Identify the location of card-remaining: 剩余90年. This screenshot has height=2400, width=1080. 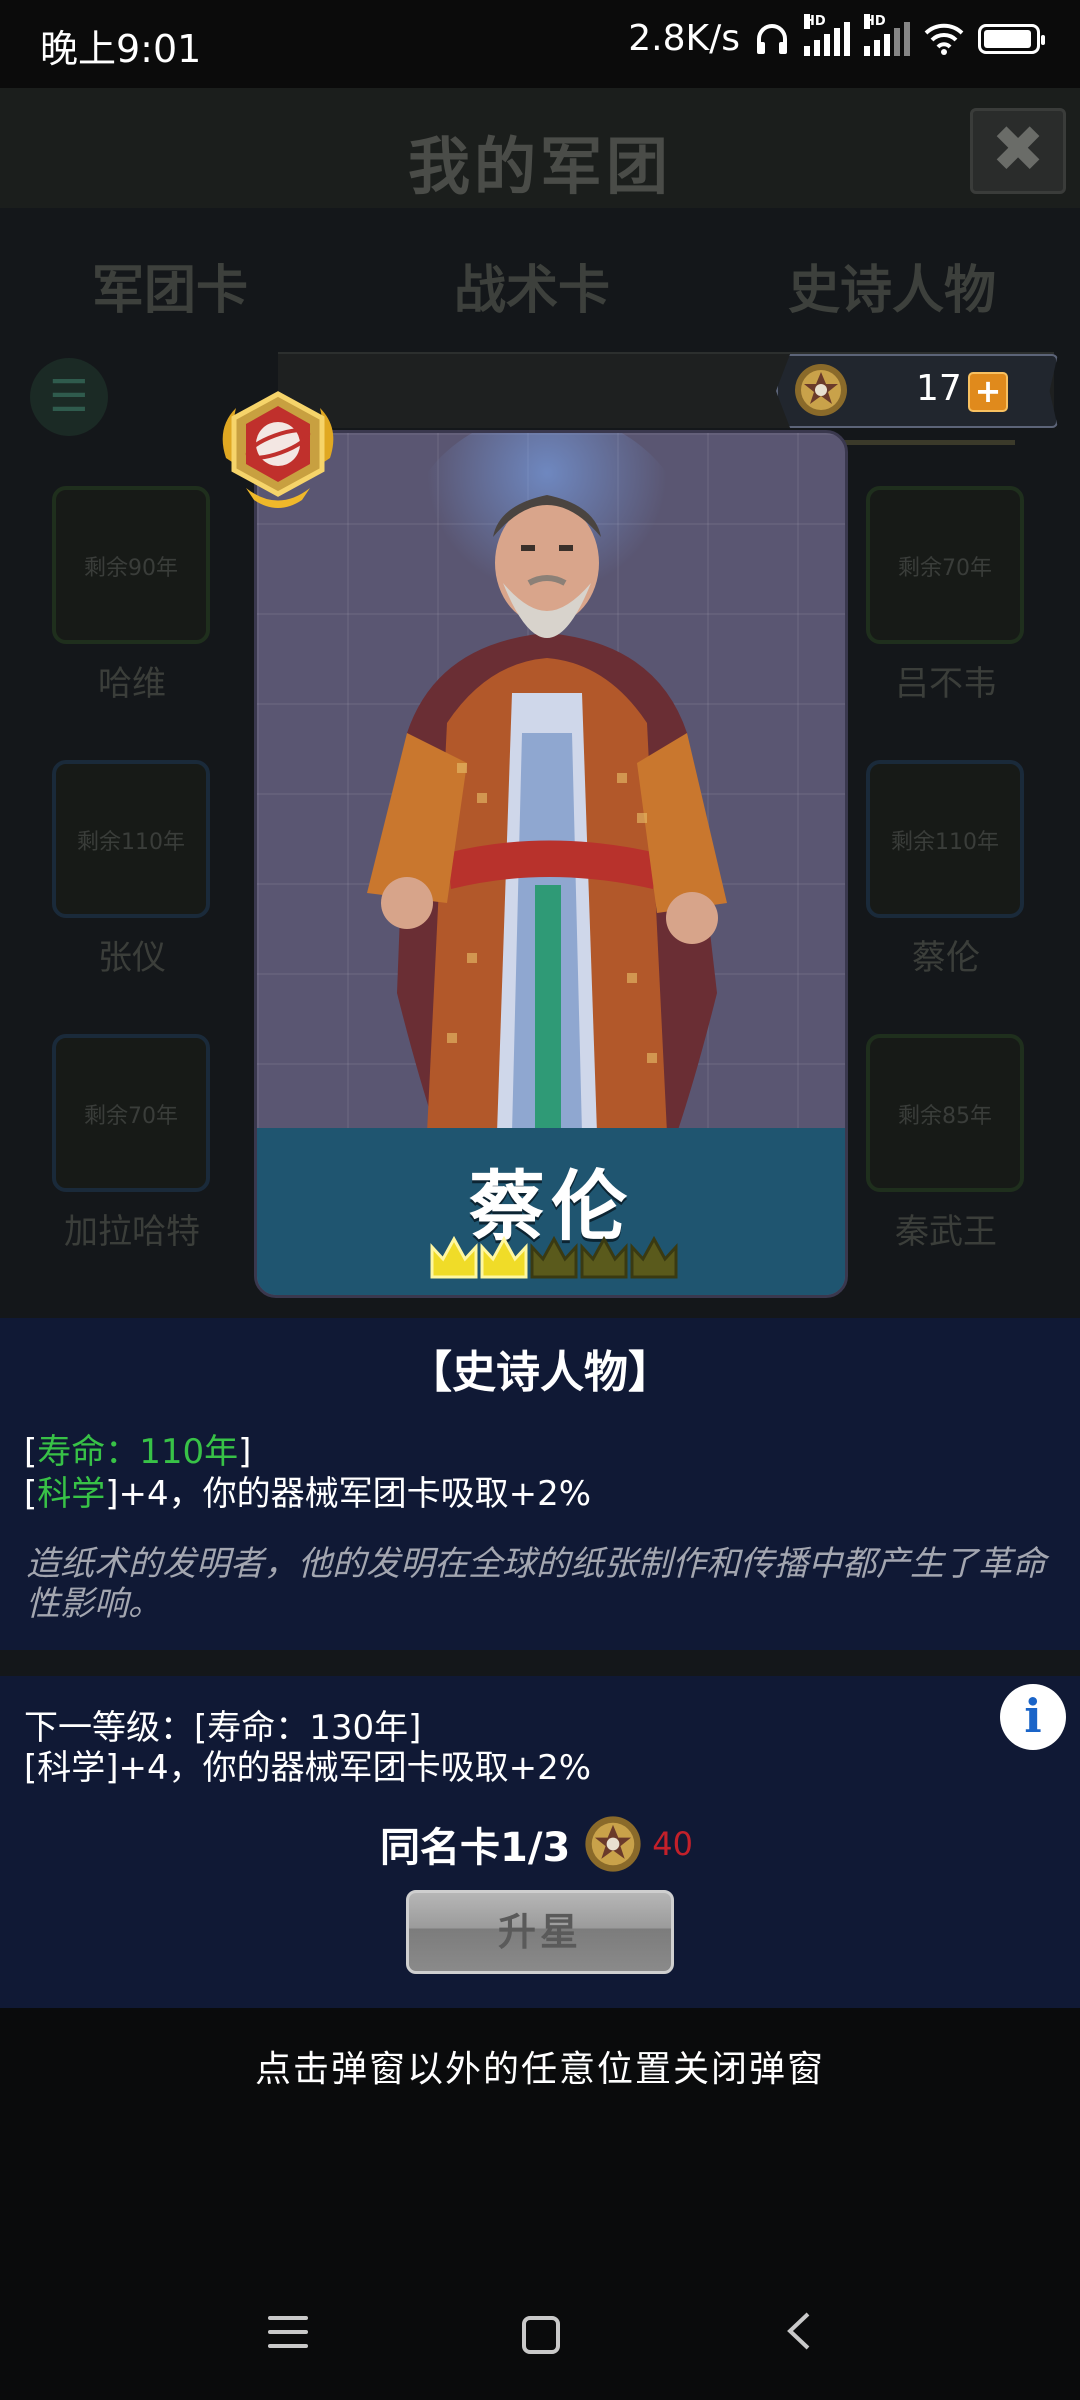
(131, 568).